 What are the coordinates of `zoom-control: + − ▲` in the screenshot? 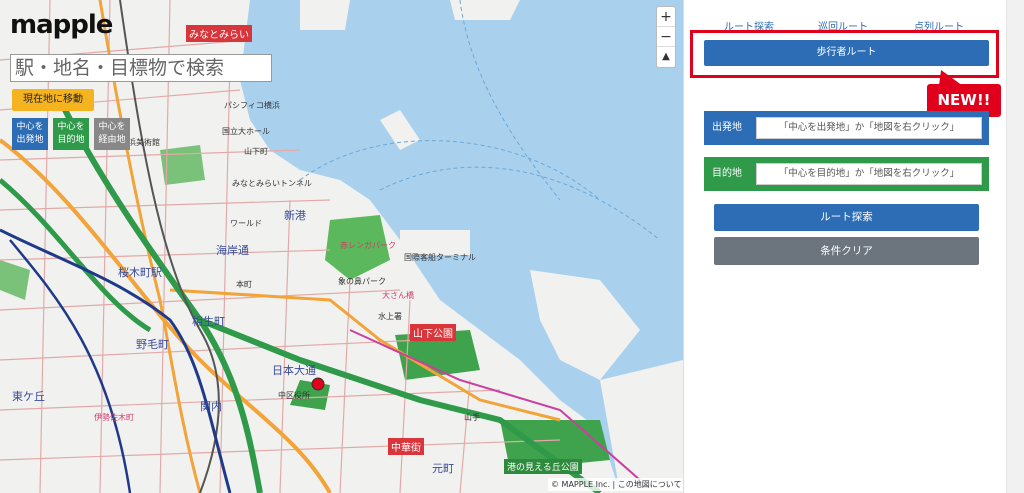 It's located at (666, 37).